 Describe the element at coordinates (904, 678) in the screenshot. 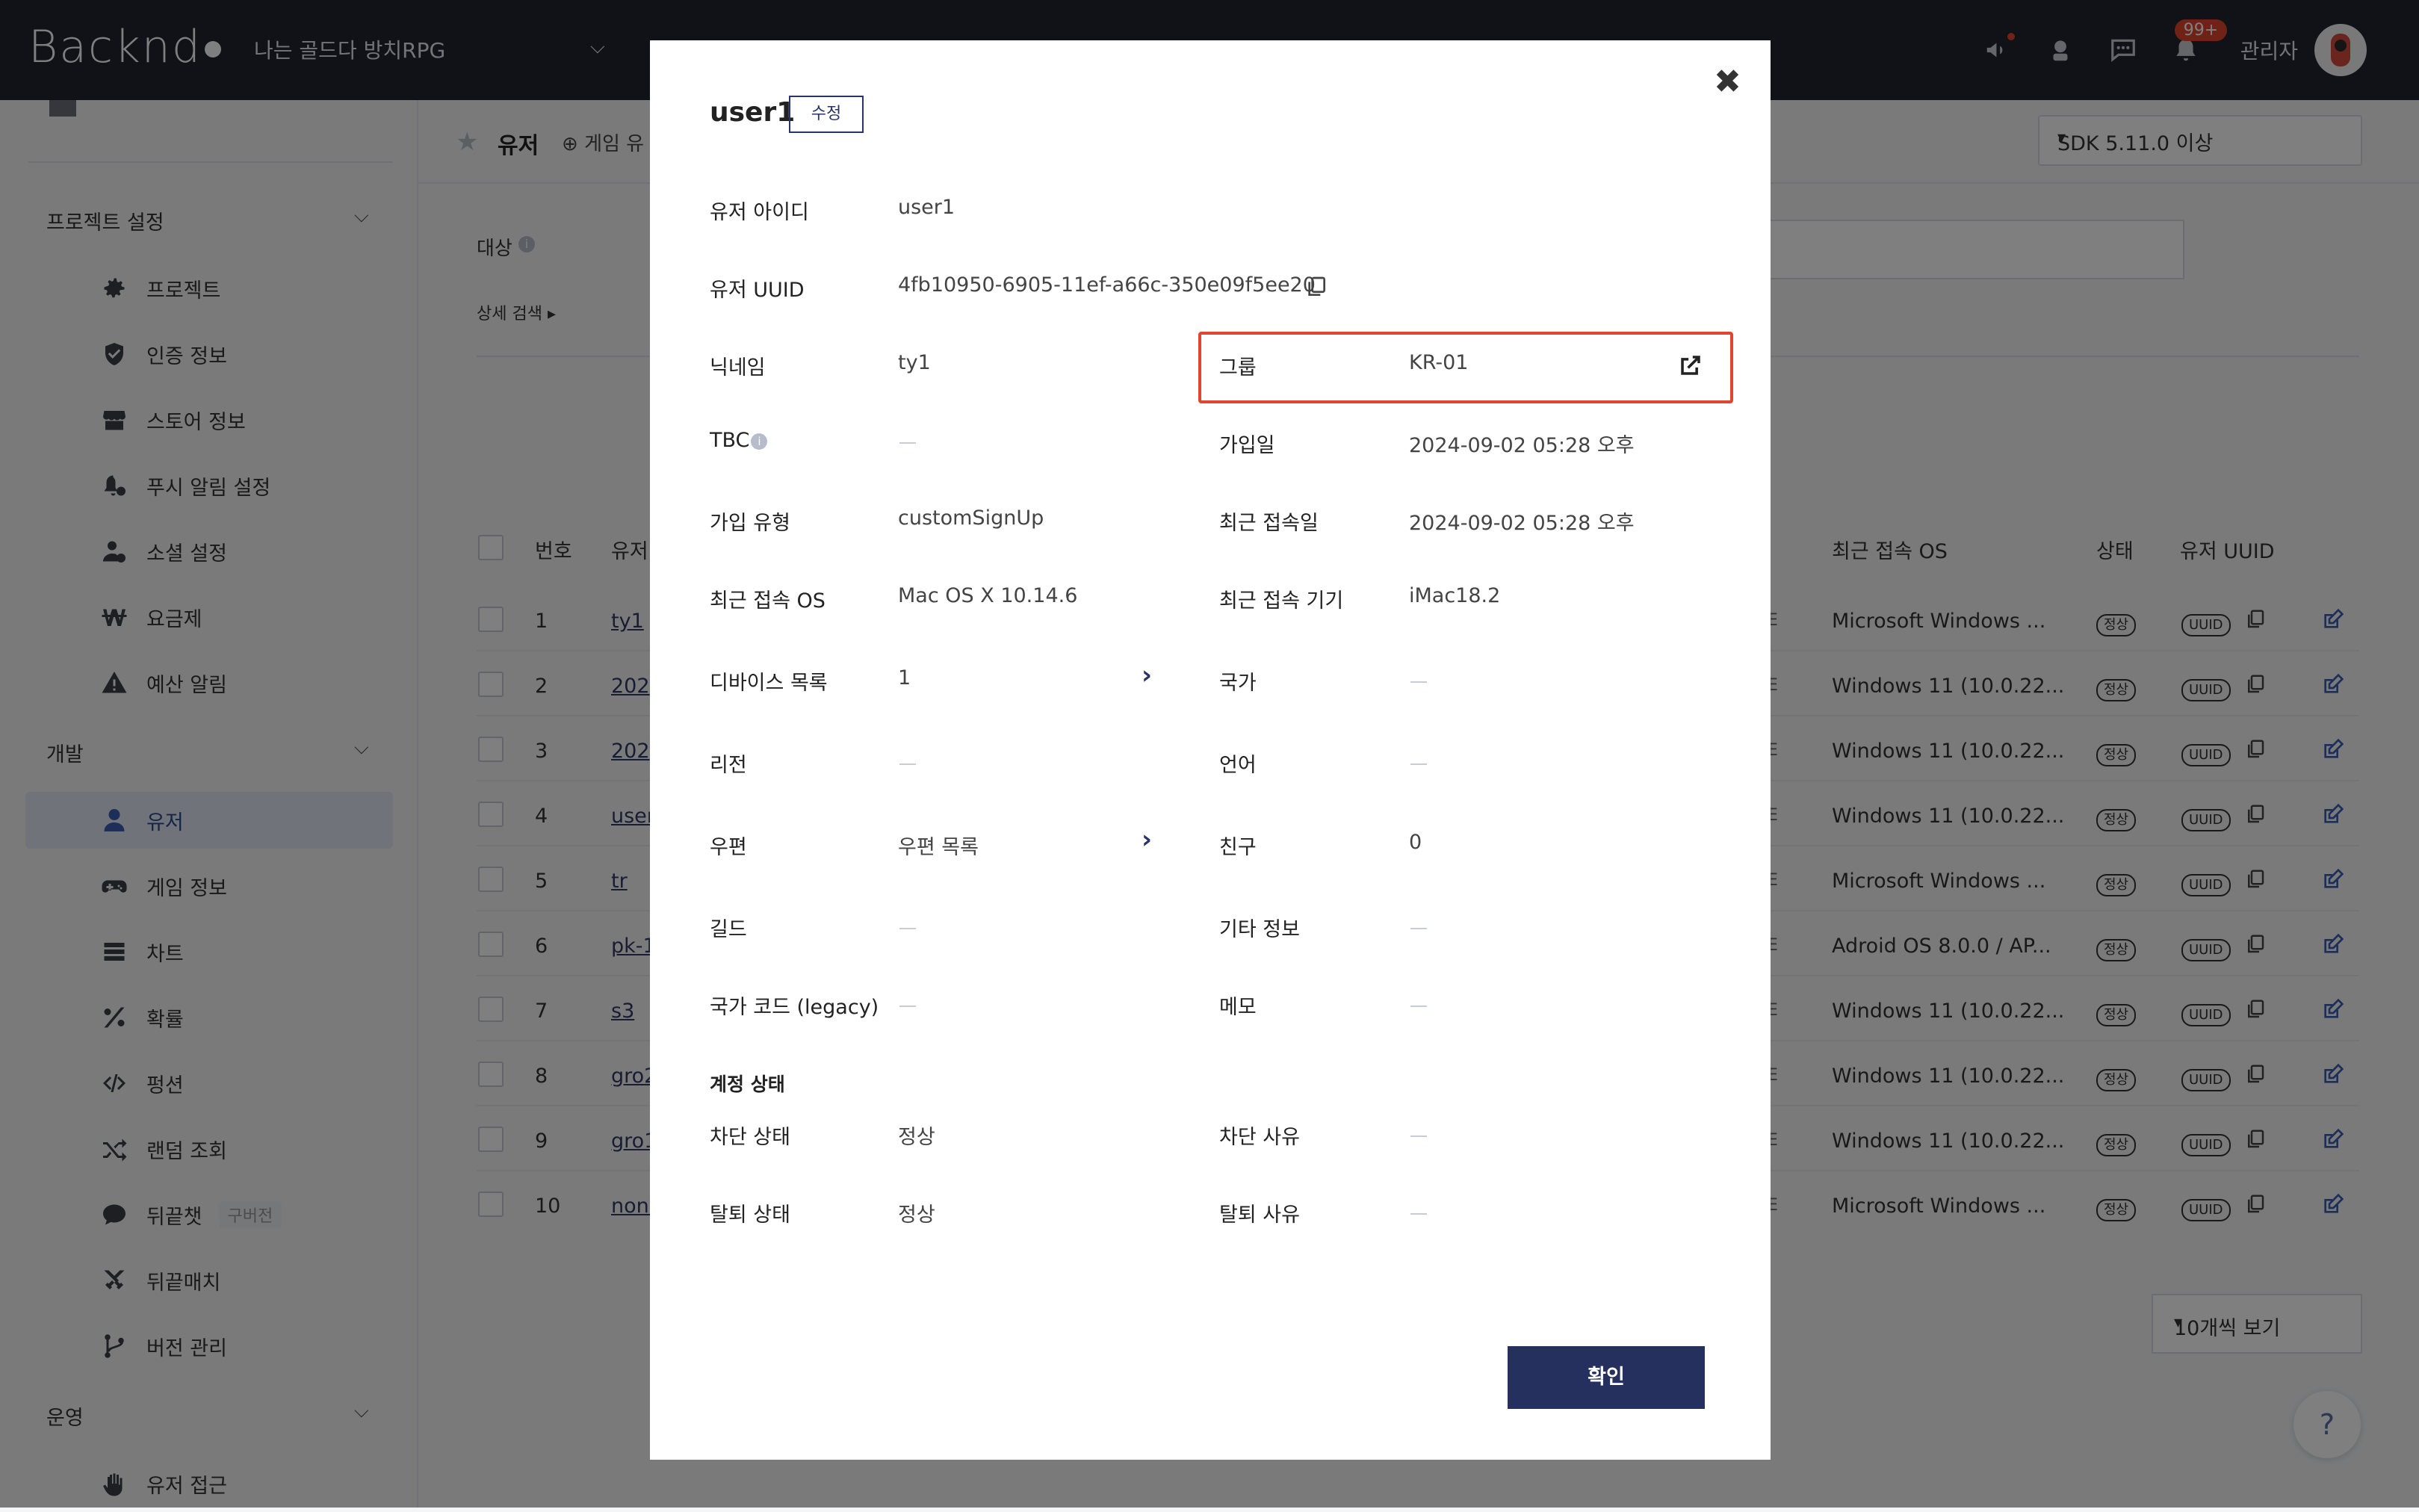

I see `devices-value: 1` at that location.